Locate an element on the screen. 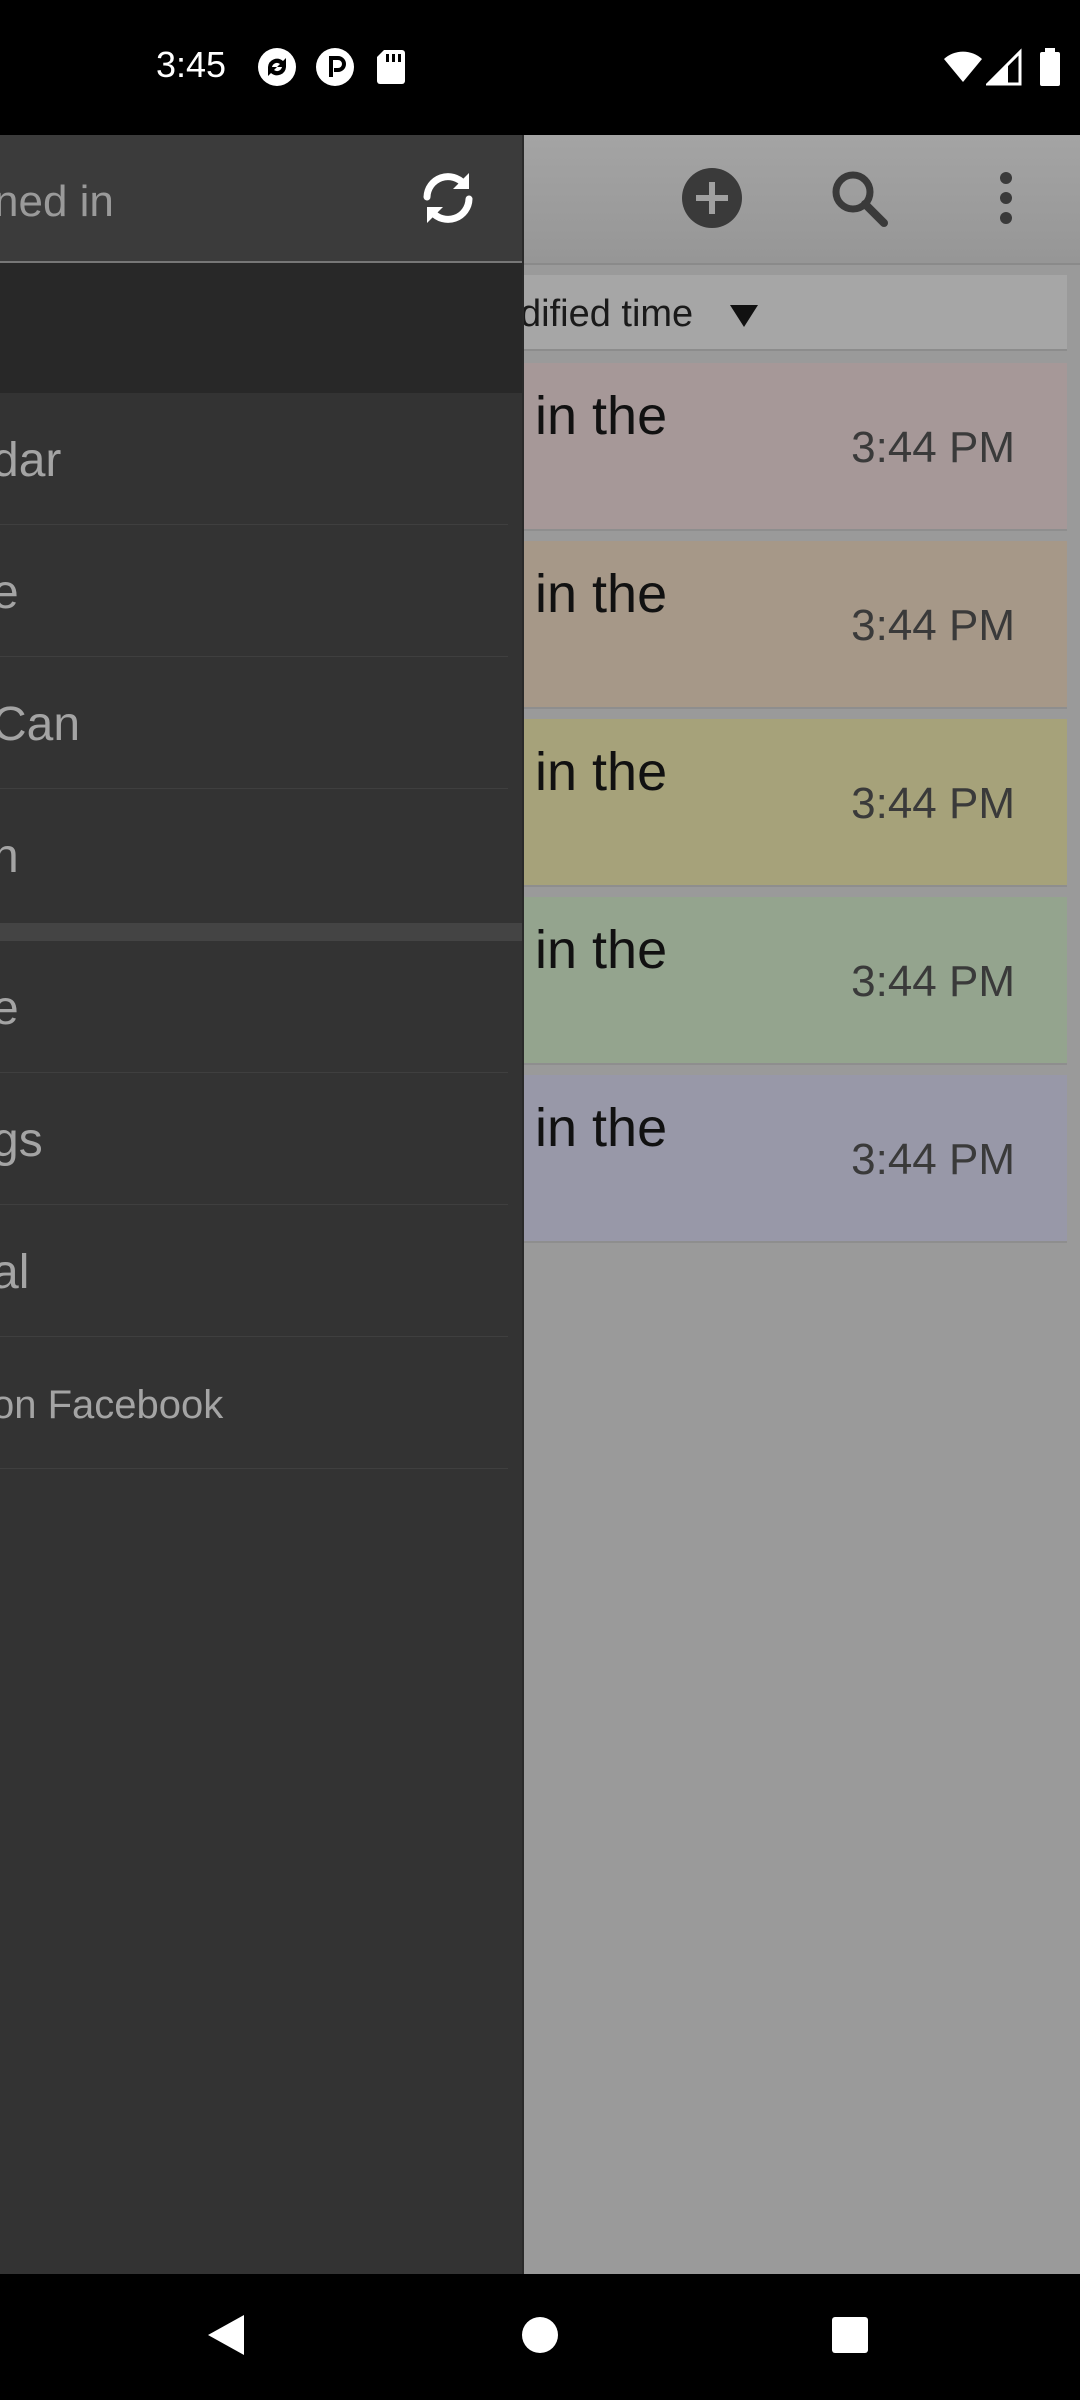  drawer-item-label: gs is located at coordinates (21, 1140).